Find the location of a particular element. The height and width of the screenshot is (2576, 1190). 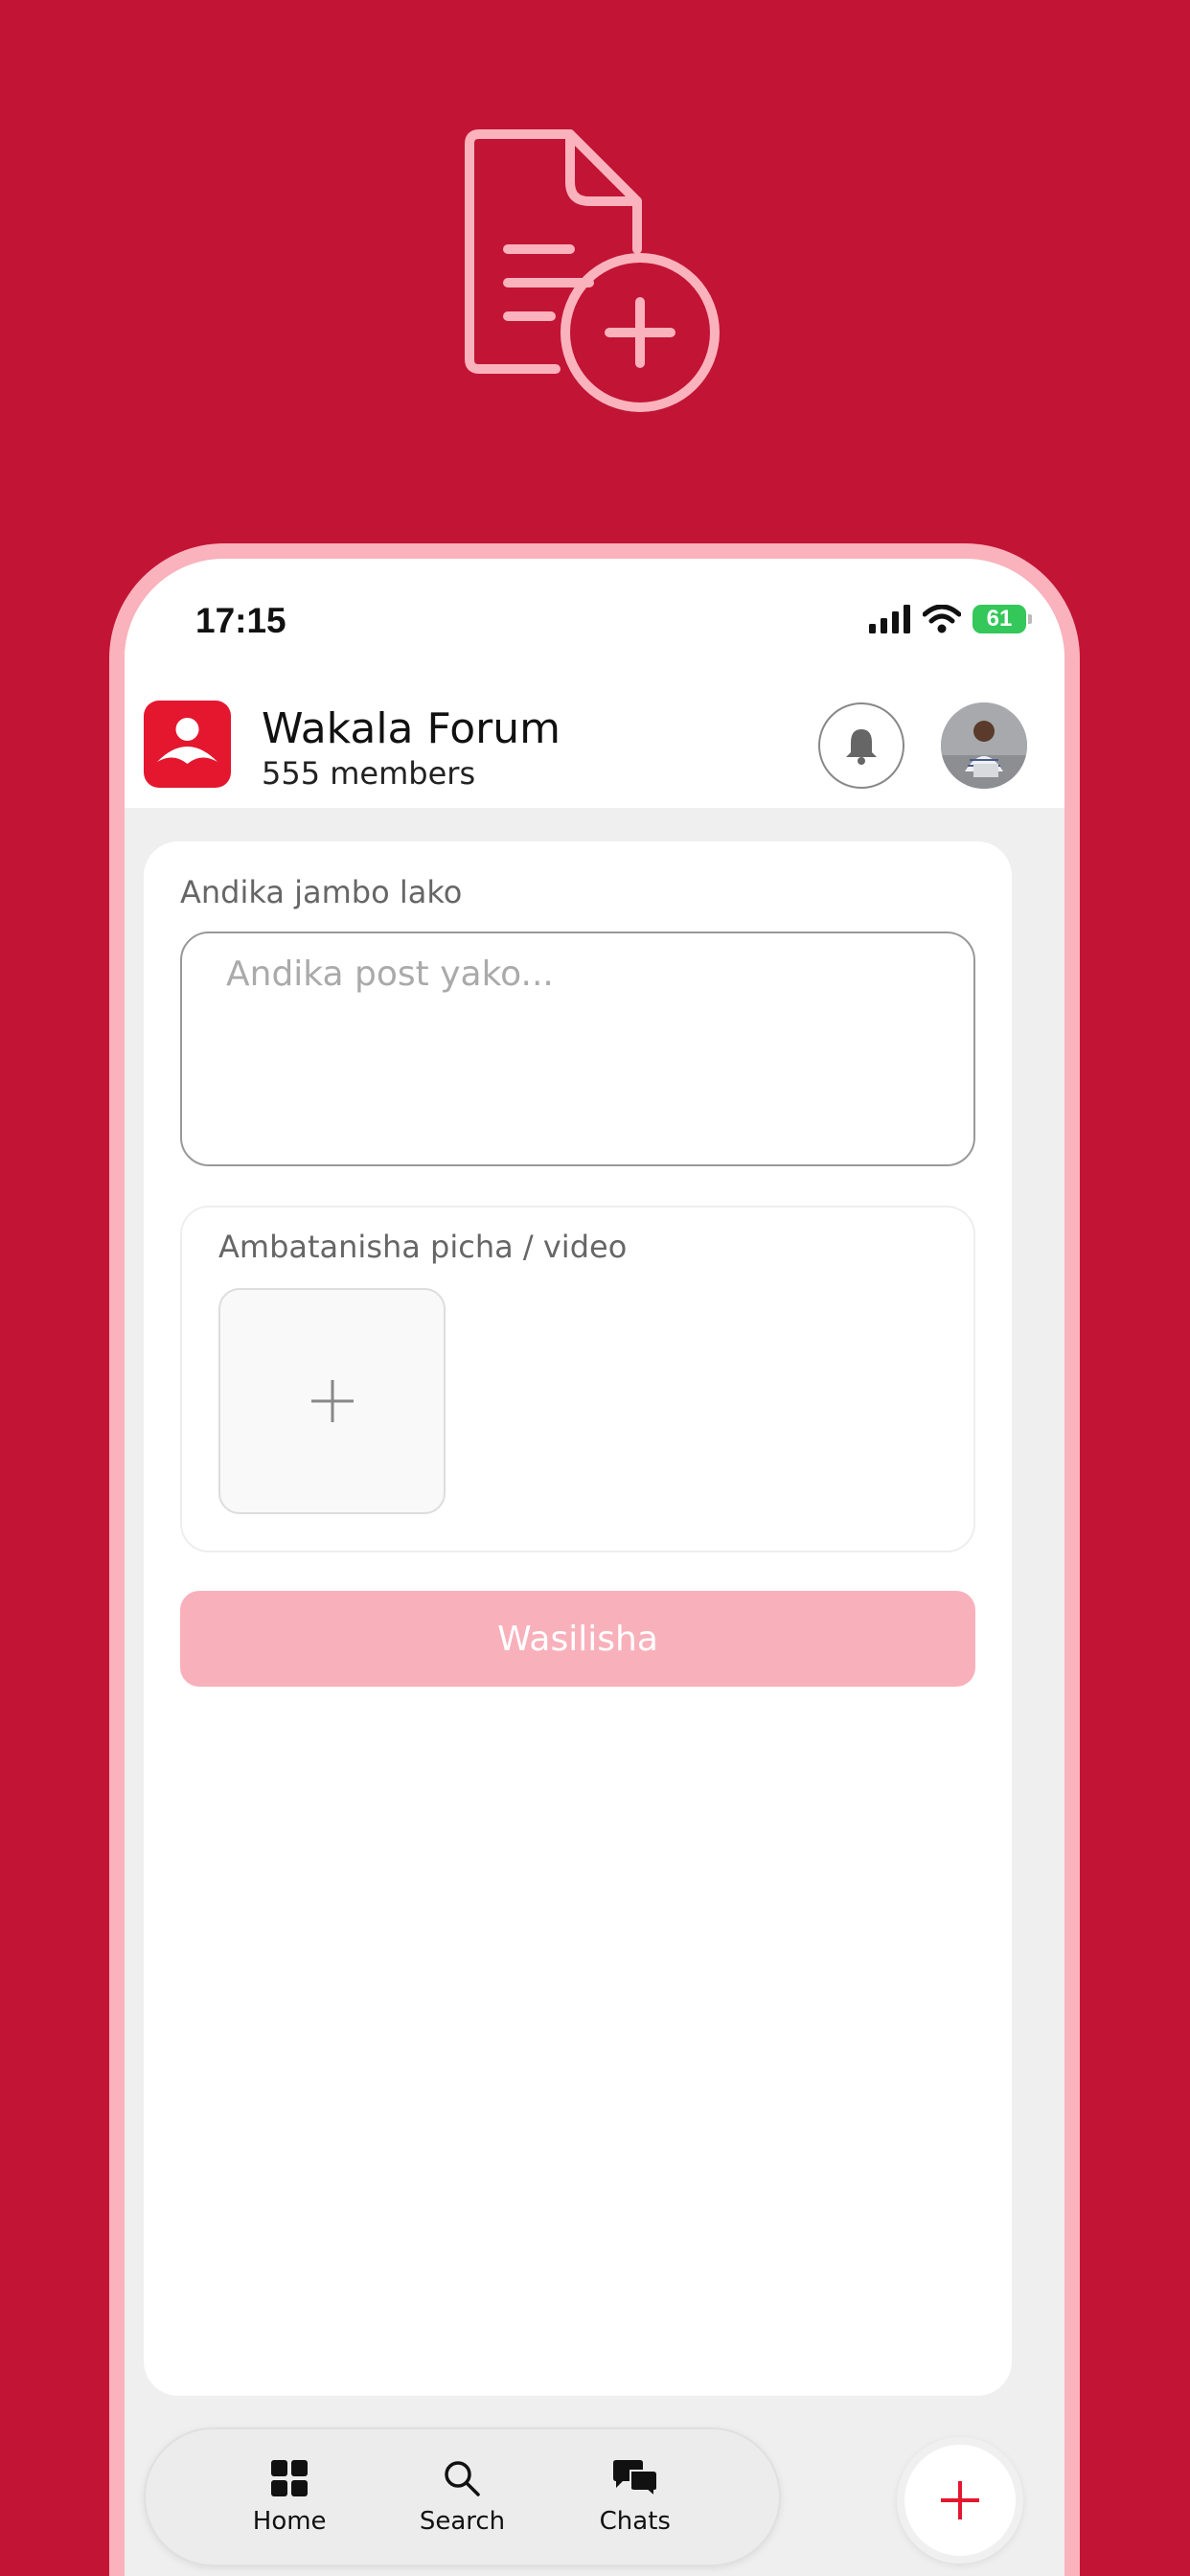

tab-chats: Chats is located at coordinates (635, 2497).